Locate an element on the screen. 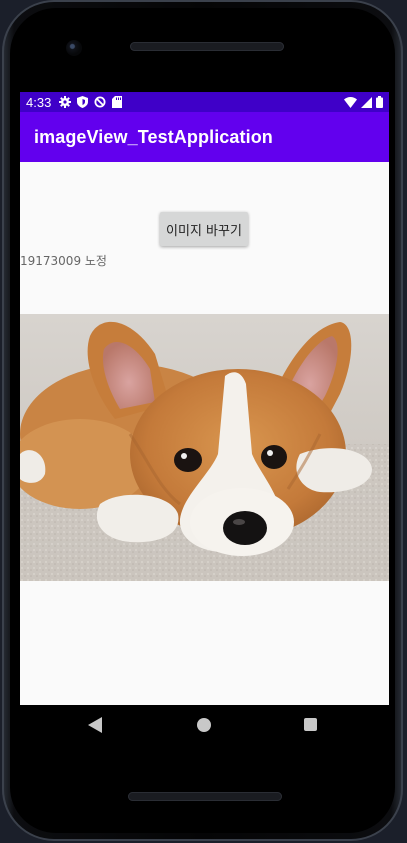 This screenshot has height=843, width=407. earpiece-speaker is located at coordinates (207, 46).